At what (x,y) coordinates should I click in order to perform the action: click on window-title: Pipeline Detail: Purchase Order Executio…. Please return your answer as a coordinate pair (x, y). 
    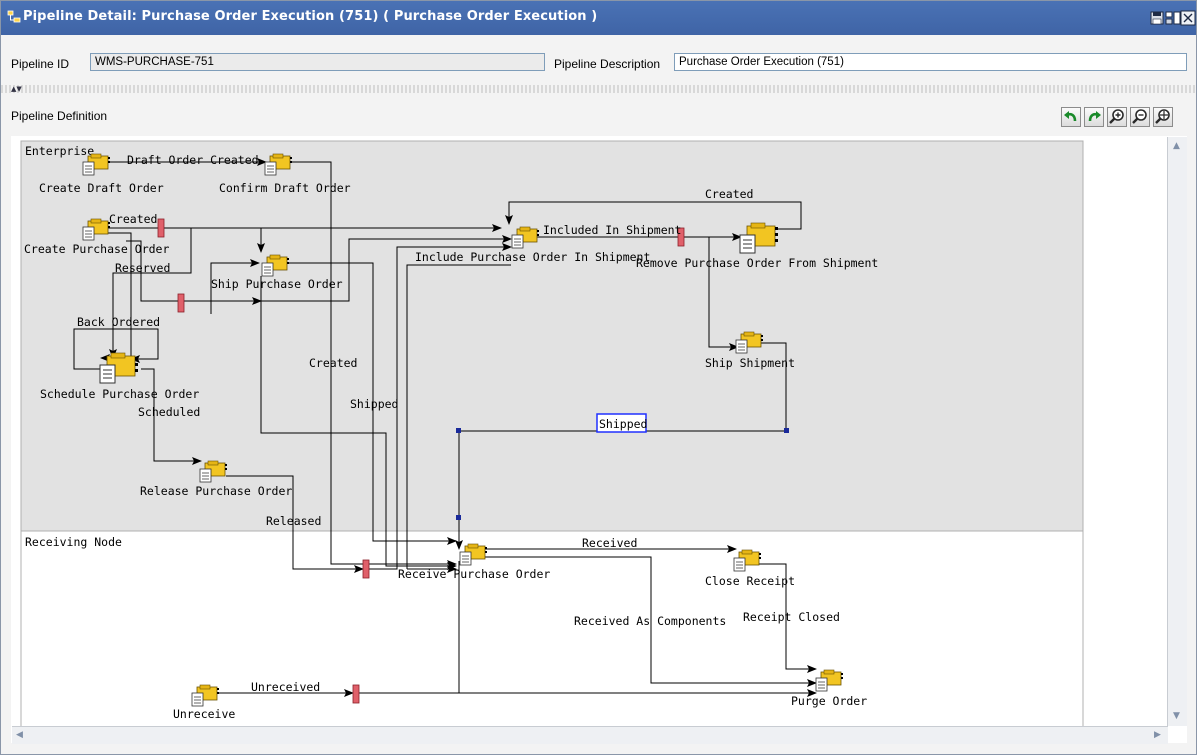
    Looking at the image, I should click on (310, 16).